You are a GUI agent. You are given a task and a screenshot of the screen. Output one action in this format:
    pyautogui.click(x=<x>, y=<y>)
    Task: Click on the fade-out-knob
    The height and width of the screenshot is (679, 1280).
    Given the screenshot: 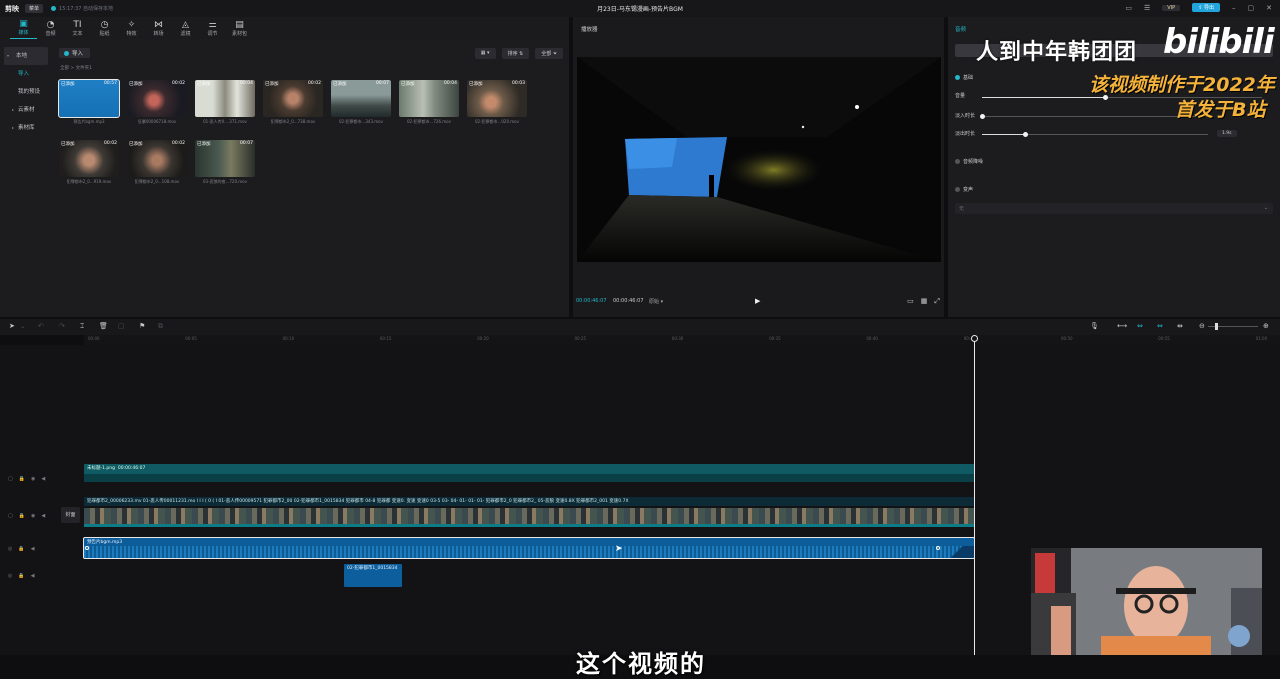 What is the action you would take?
    pyautogui.click(x=1025, y=134)
    